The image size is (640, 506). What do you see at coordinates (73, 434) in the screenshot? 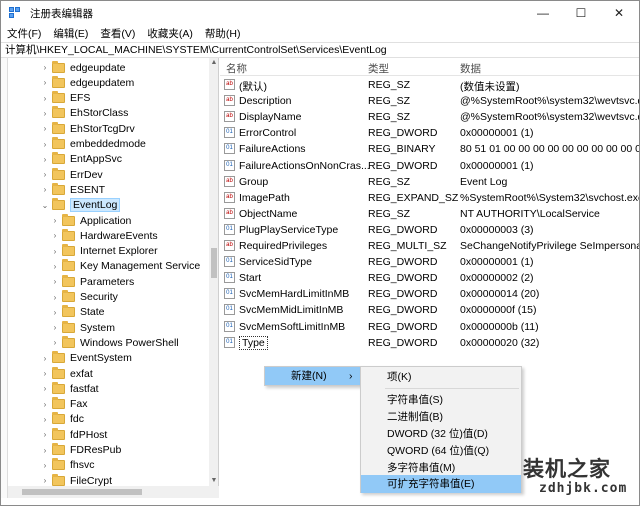
I see `tree-item: › fdPHost` at bounding box center [73, 434].